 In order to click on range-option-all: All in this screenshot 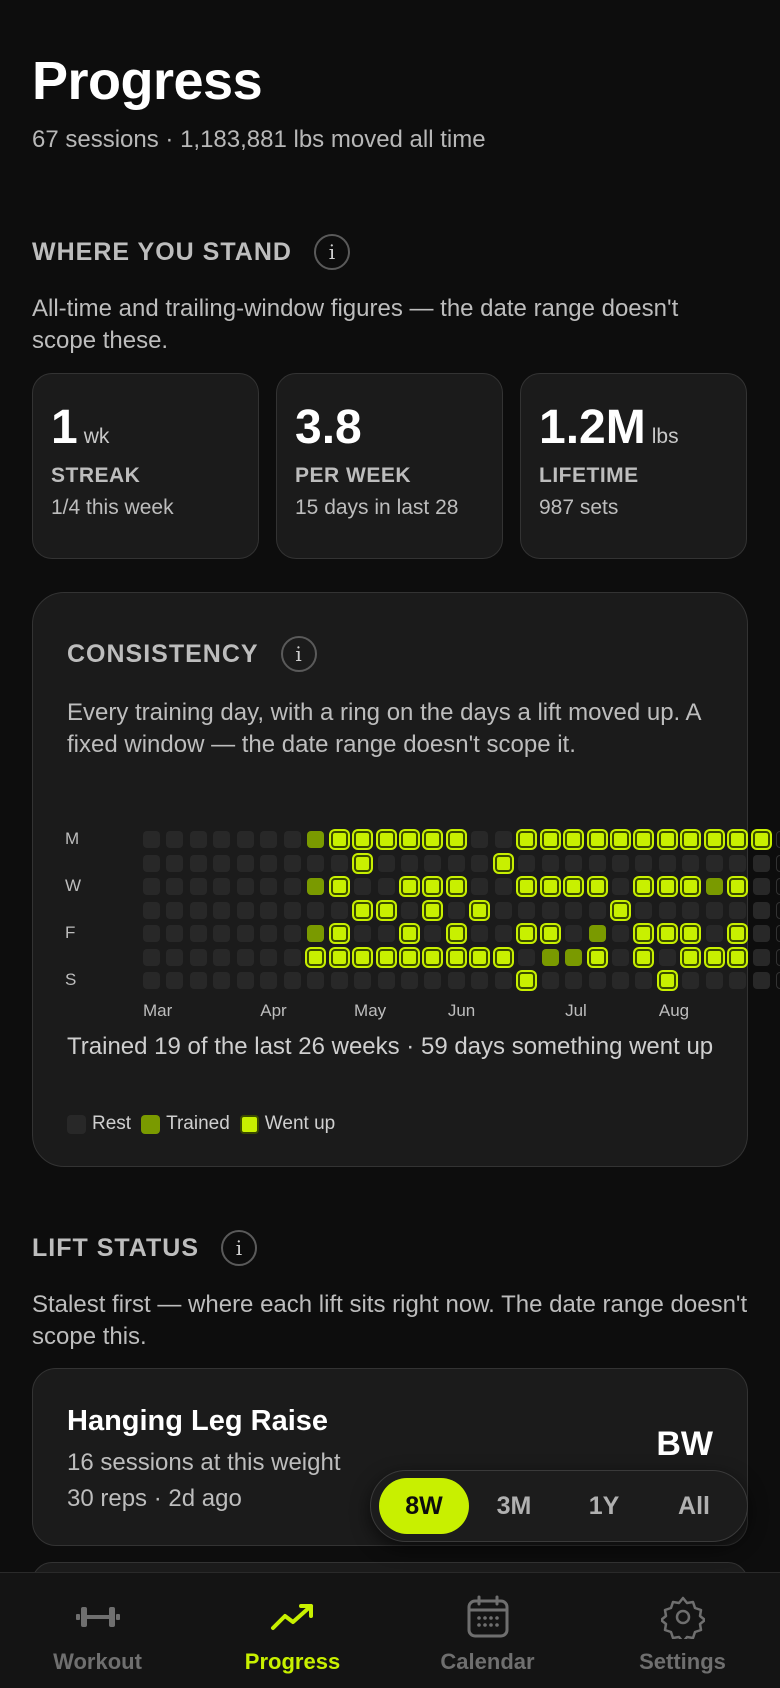, I will do `click(694, 1506)`.